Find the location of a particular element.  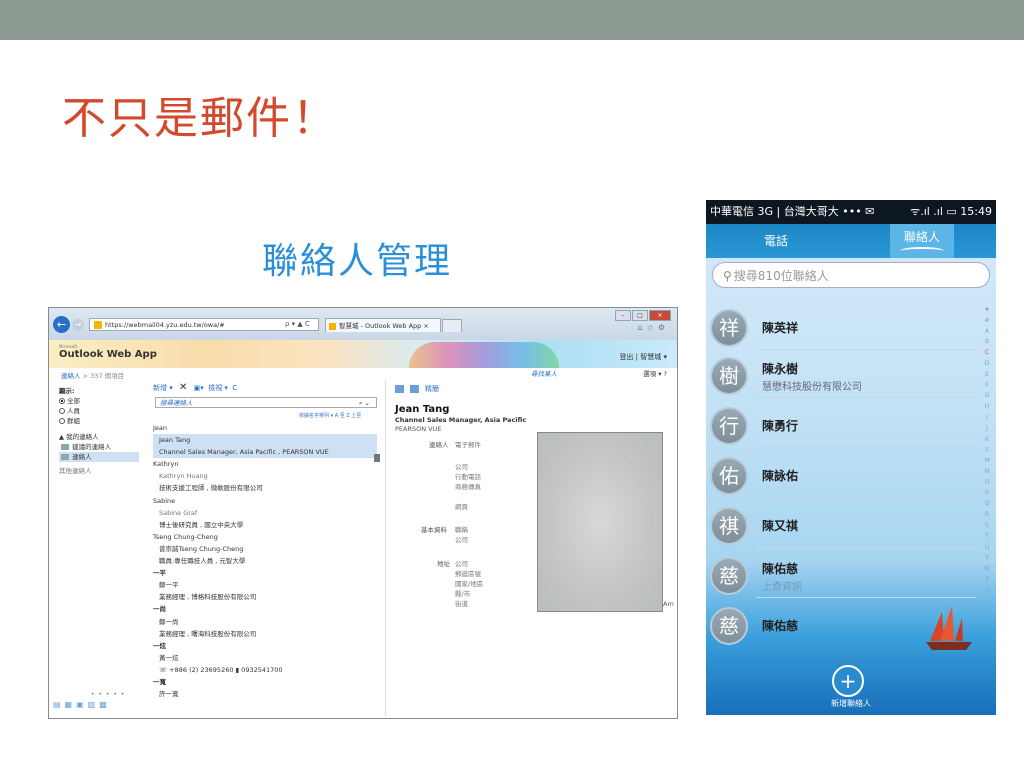

search-icon: ⌕ ⌄ is located at coordinates (364, 403).